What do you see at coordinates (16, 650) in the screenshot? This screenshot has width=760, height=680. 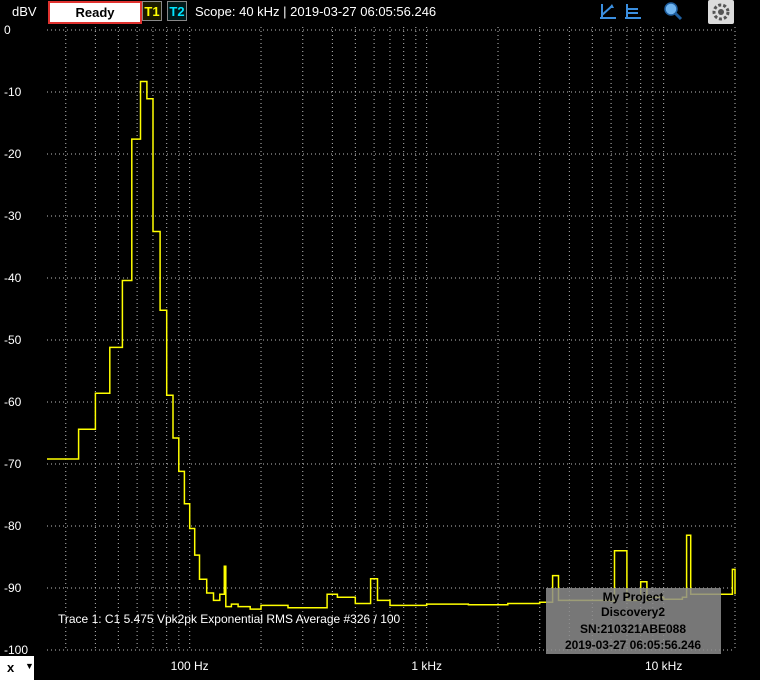 I see `y-tick-label: -100` at bounding box center [16, 650].